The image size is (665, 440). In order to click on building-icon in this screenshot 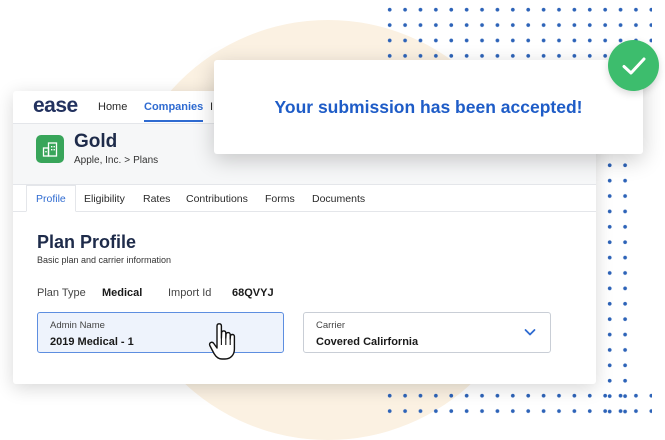, I will do `click(50, 149)`.